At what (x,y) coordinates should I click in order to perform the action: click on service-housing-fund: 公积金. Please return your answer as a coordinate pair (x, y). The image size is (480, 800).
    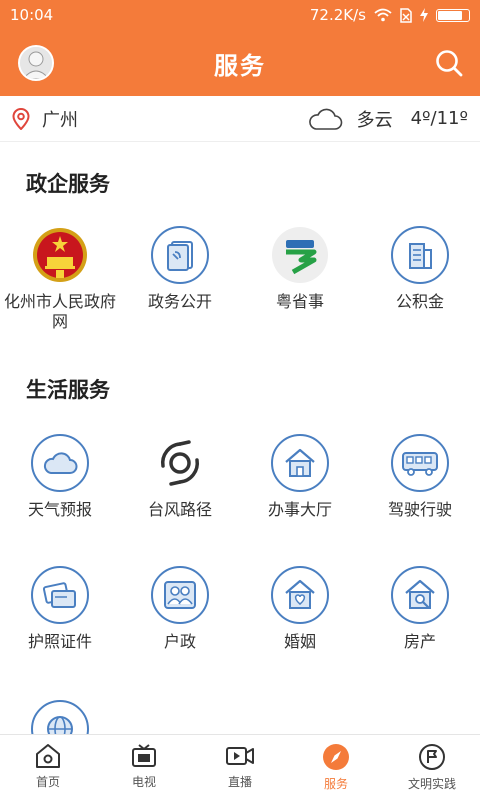
    Looking at the image, I should click on (420, 279).